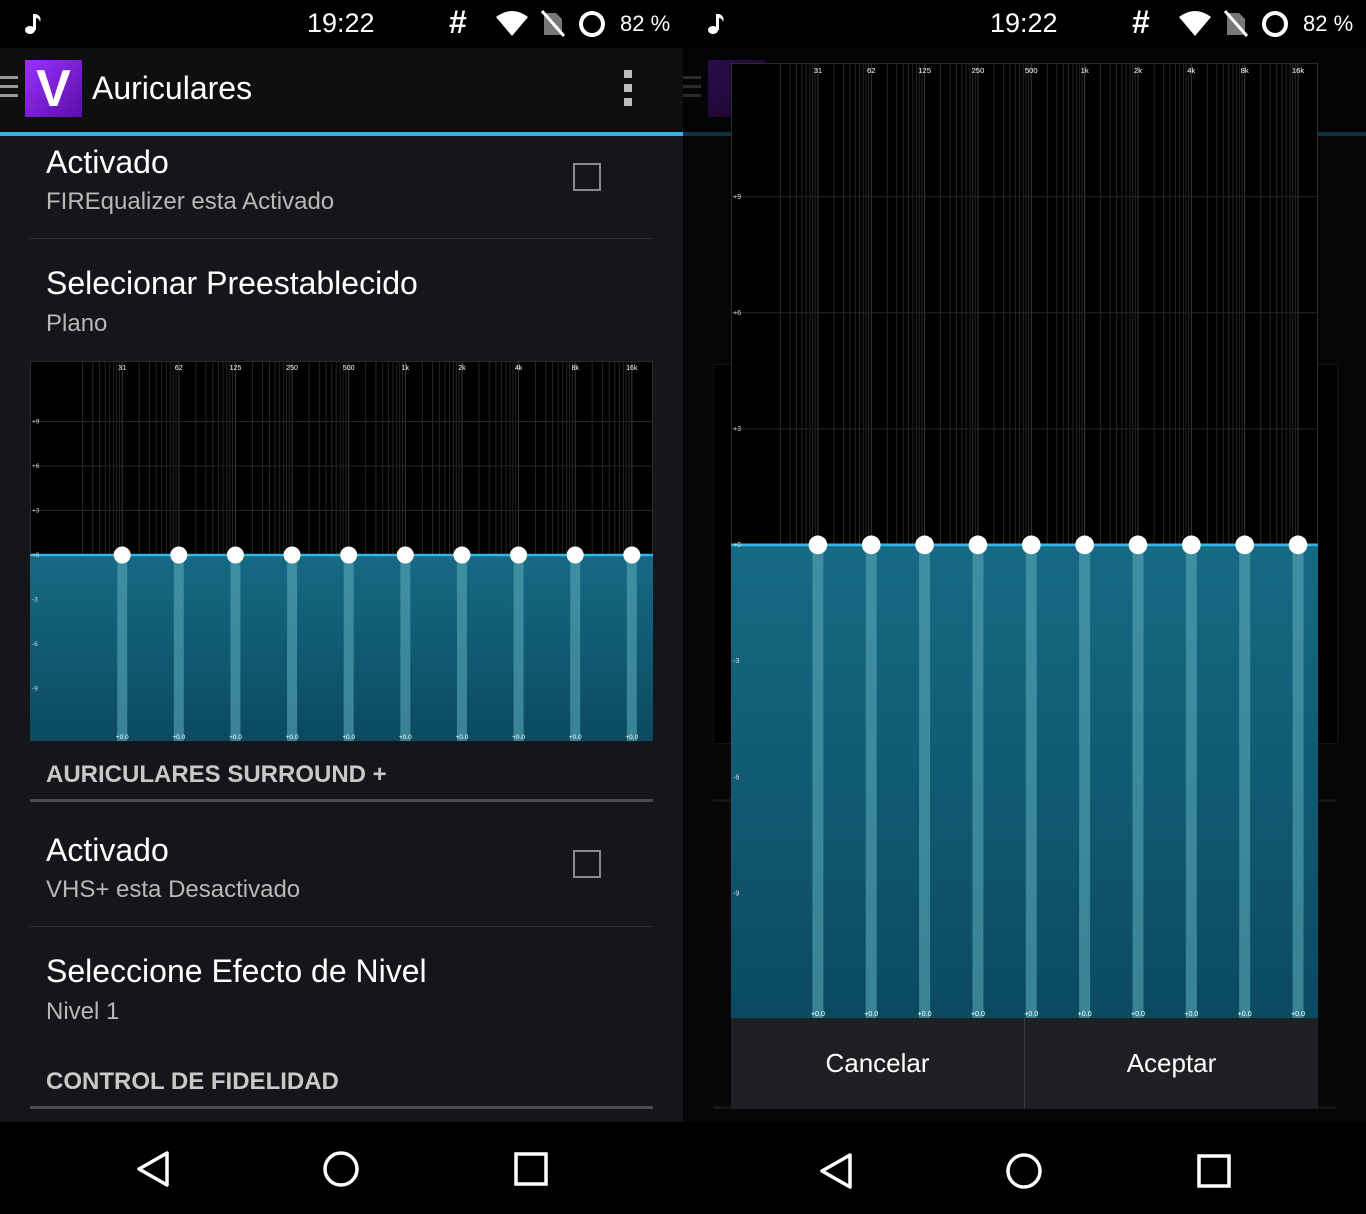 The width and height of the screenshot is (1366, 1214). What do you see at coordinates (587, 177) in the screenshot?
I see `fire-enabled-checkbox` at bounding box center [587, 177].